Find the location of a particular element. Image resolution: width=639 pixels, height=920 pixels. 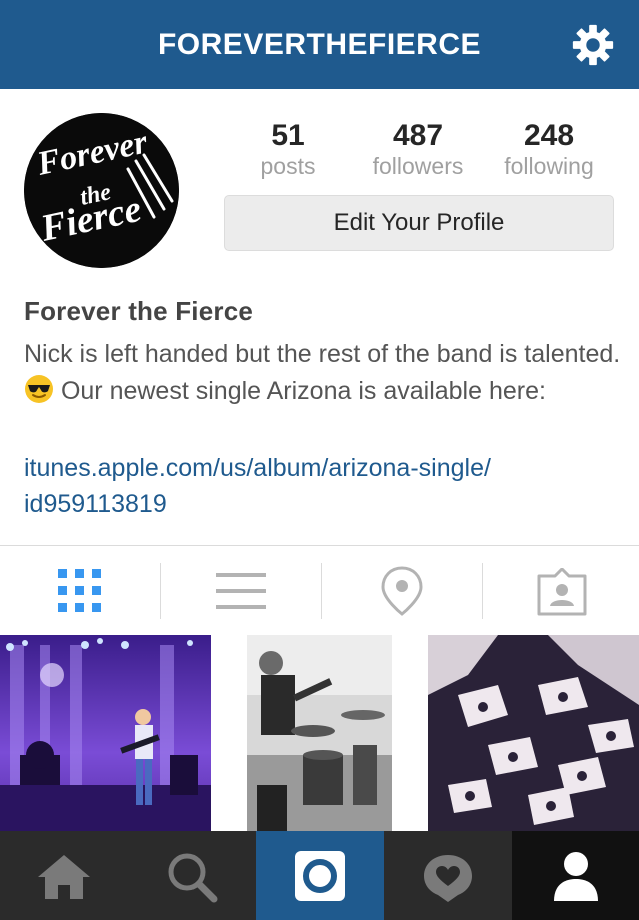

tab-list is located at coordinates (241, 591).